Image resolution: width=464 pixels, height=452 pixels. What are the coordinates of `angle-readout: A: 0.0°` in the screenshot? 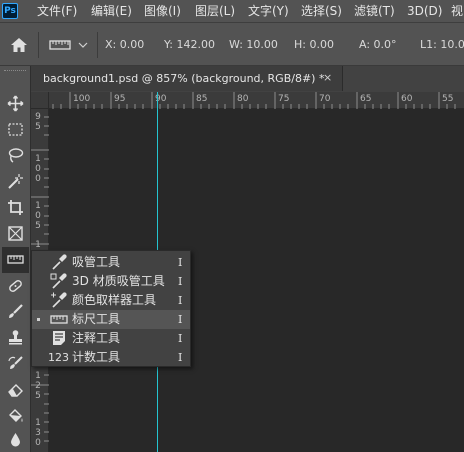 It's located at (378, 44).